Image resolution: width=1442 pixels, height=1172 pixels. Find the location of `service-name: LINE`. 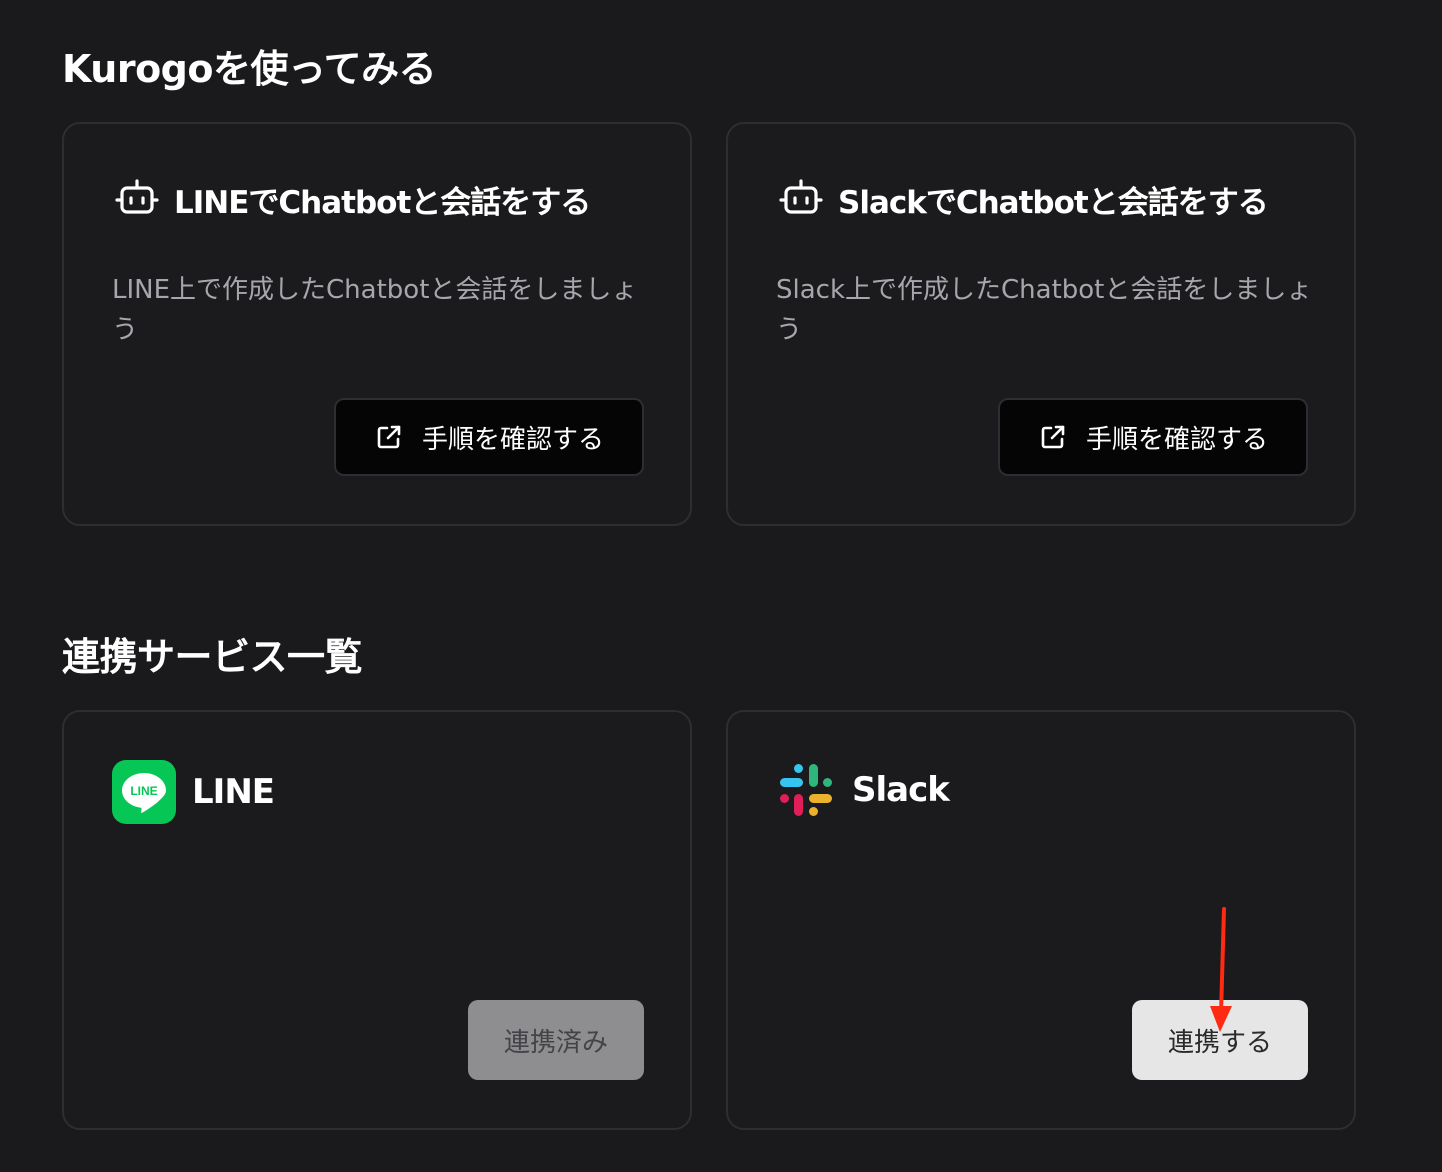

service-name: LINE is located at coordinates (233, 792).